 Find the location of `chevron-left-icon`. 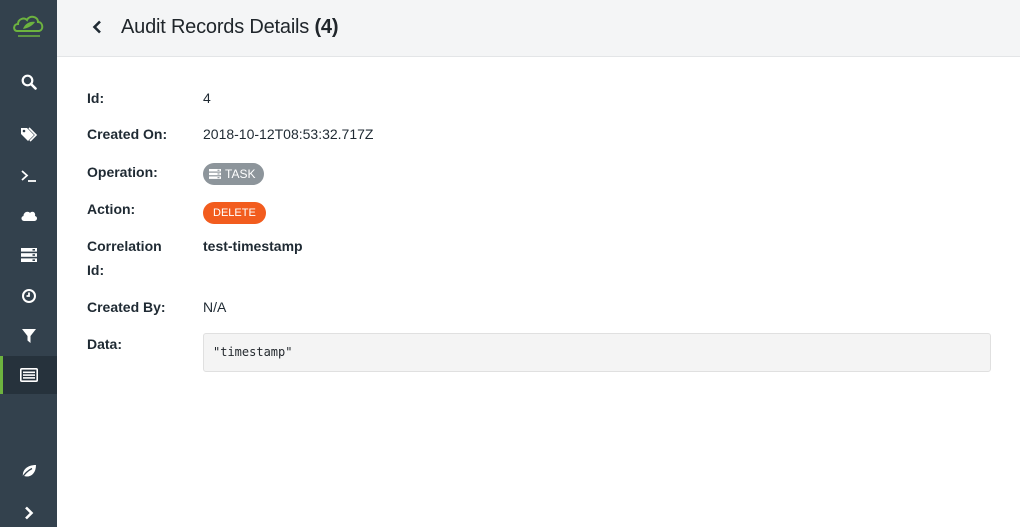

chevron-left-icon is located at coordinates (96, 27).